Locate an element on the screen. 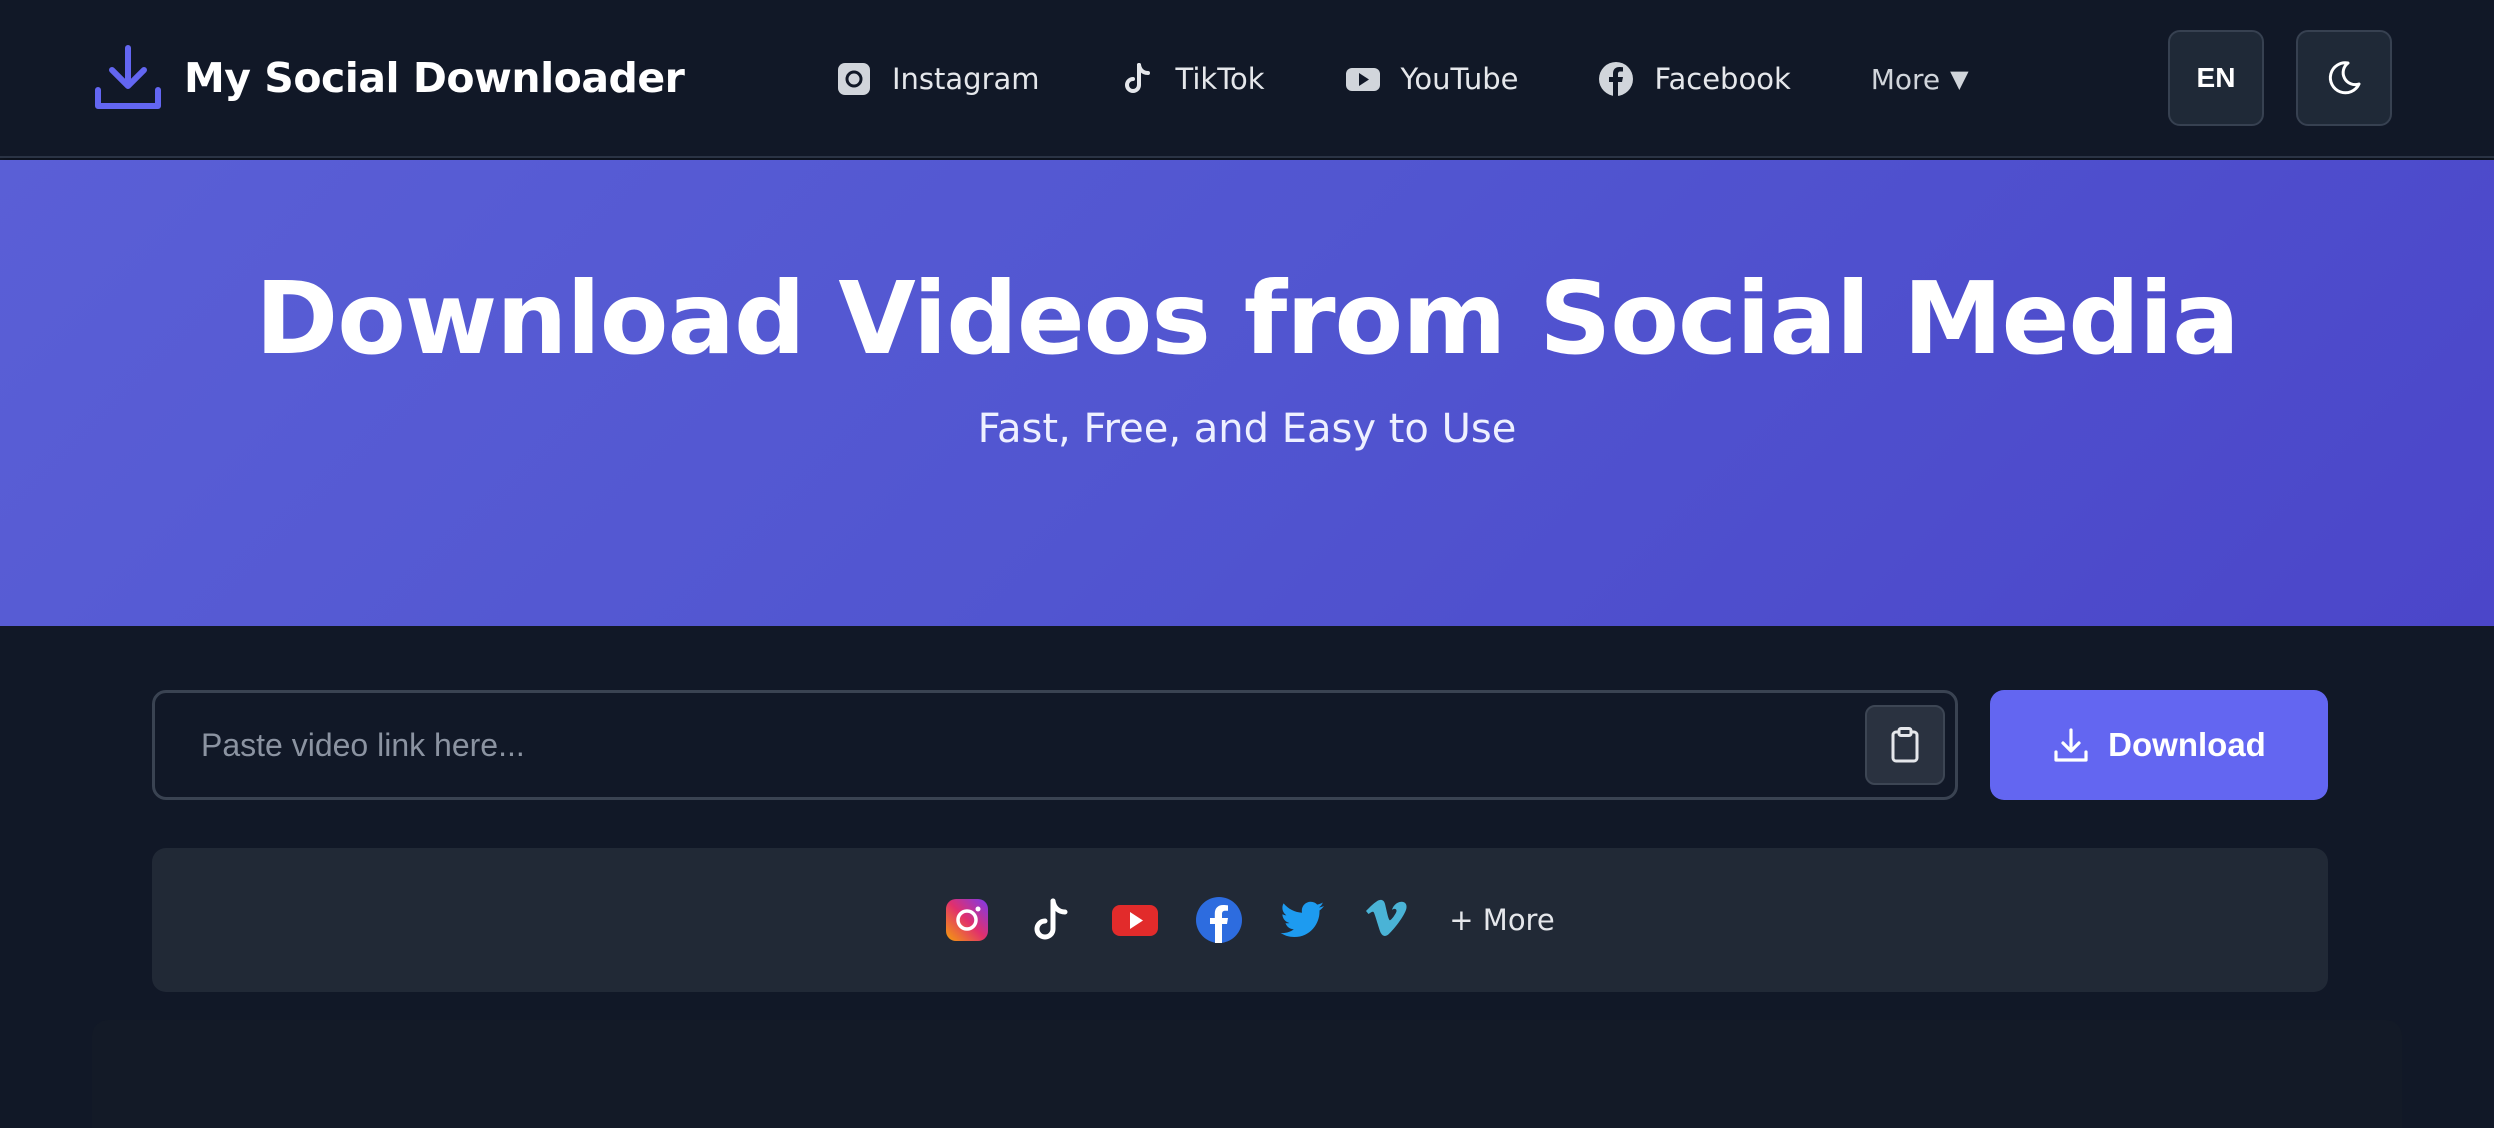 The width and height of the screenshot is (2494, 1128). paste-button is located at coordinates (1905, 745).